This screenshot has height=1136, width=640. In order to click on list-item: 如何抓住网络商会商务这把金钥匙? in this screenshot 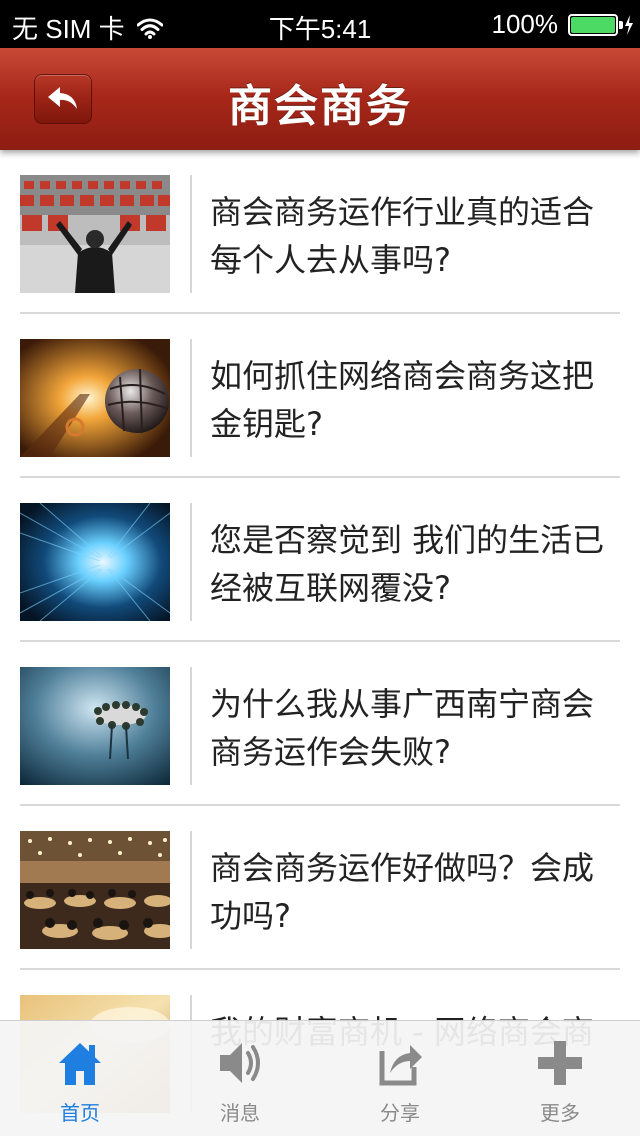, I will do `click(320, 396)`.